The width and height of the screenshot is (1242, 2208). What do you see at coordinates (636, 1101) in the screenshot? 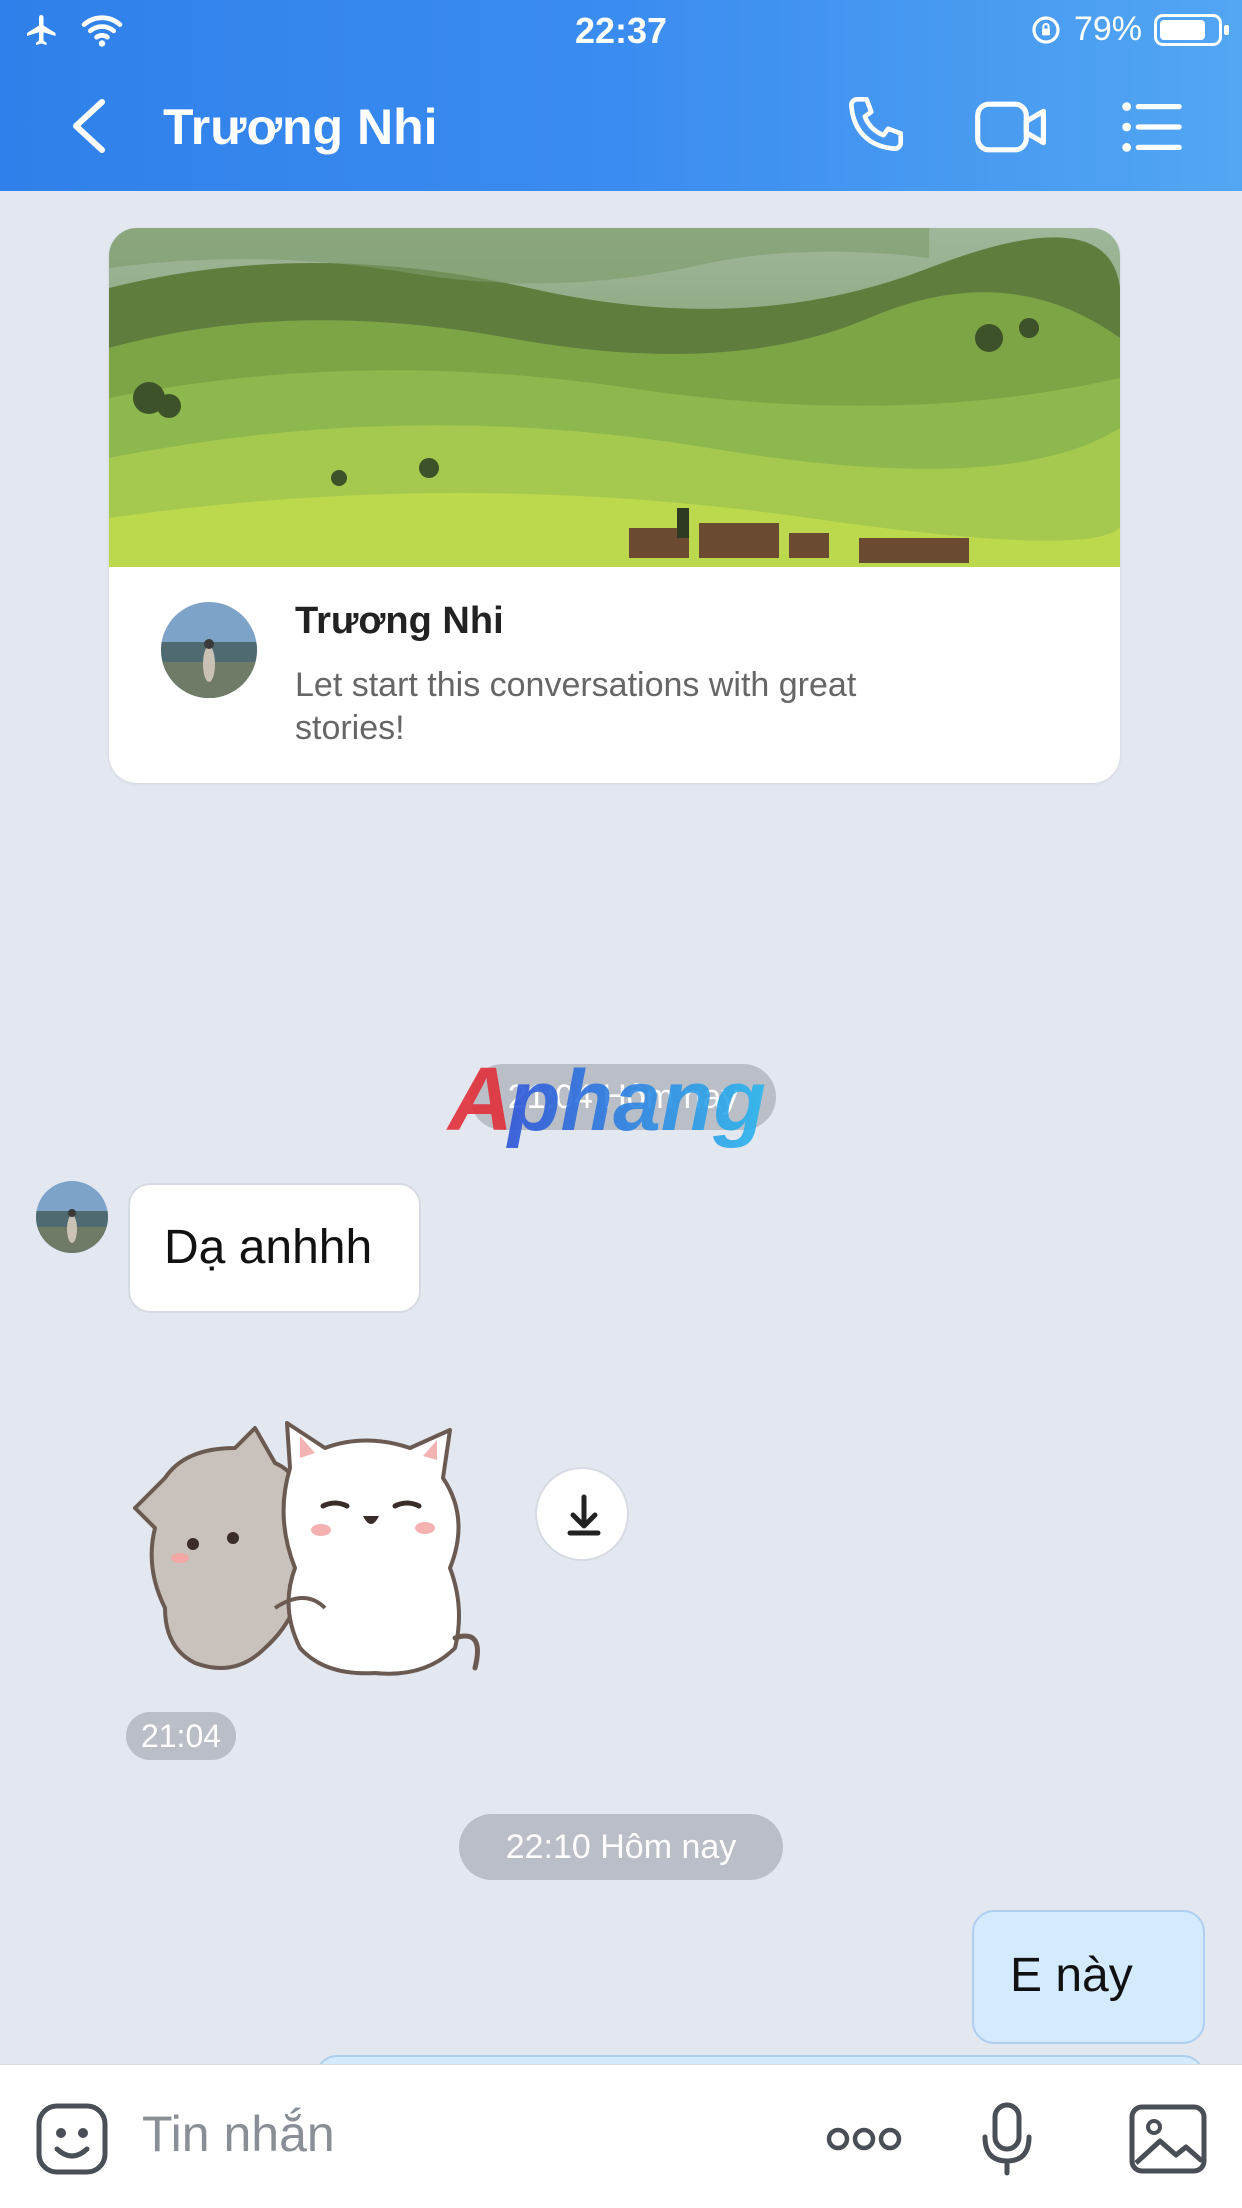
I see `svg-text: phang` at bounding box center [636, 1101].